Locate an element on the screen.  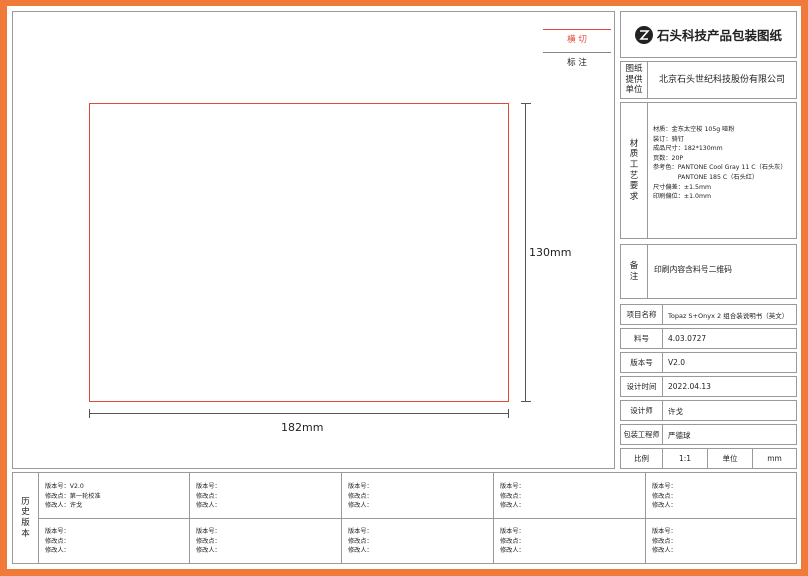
info-row-value: 严德球 is located at coordinates (679, 435).